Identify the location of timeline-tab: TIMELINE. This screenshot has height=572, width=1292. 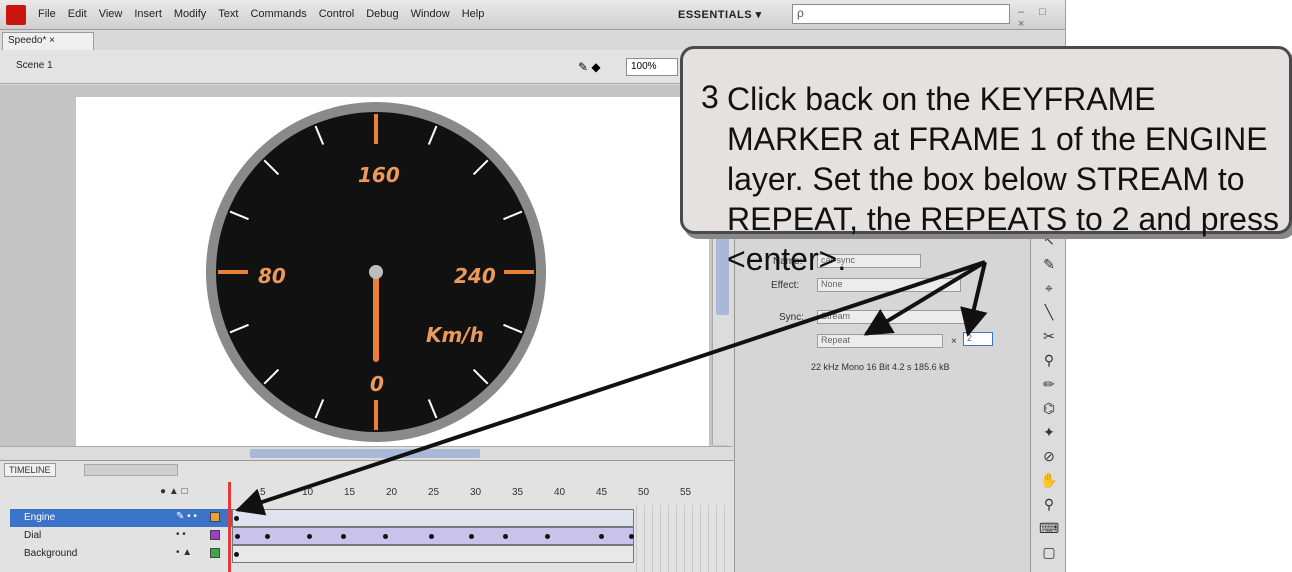
(30, 470).